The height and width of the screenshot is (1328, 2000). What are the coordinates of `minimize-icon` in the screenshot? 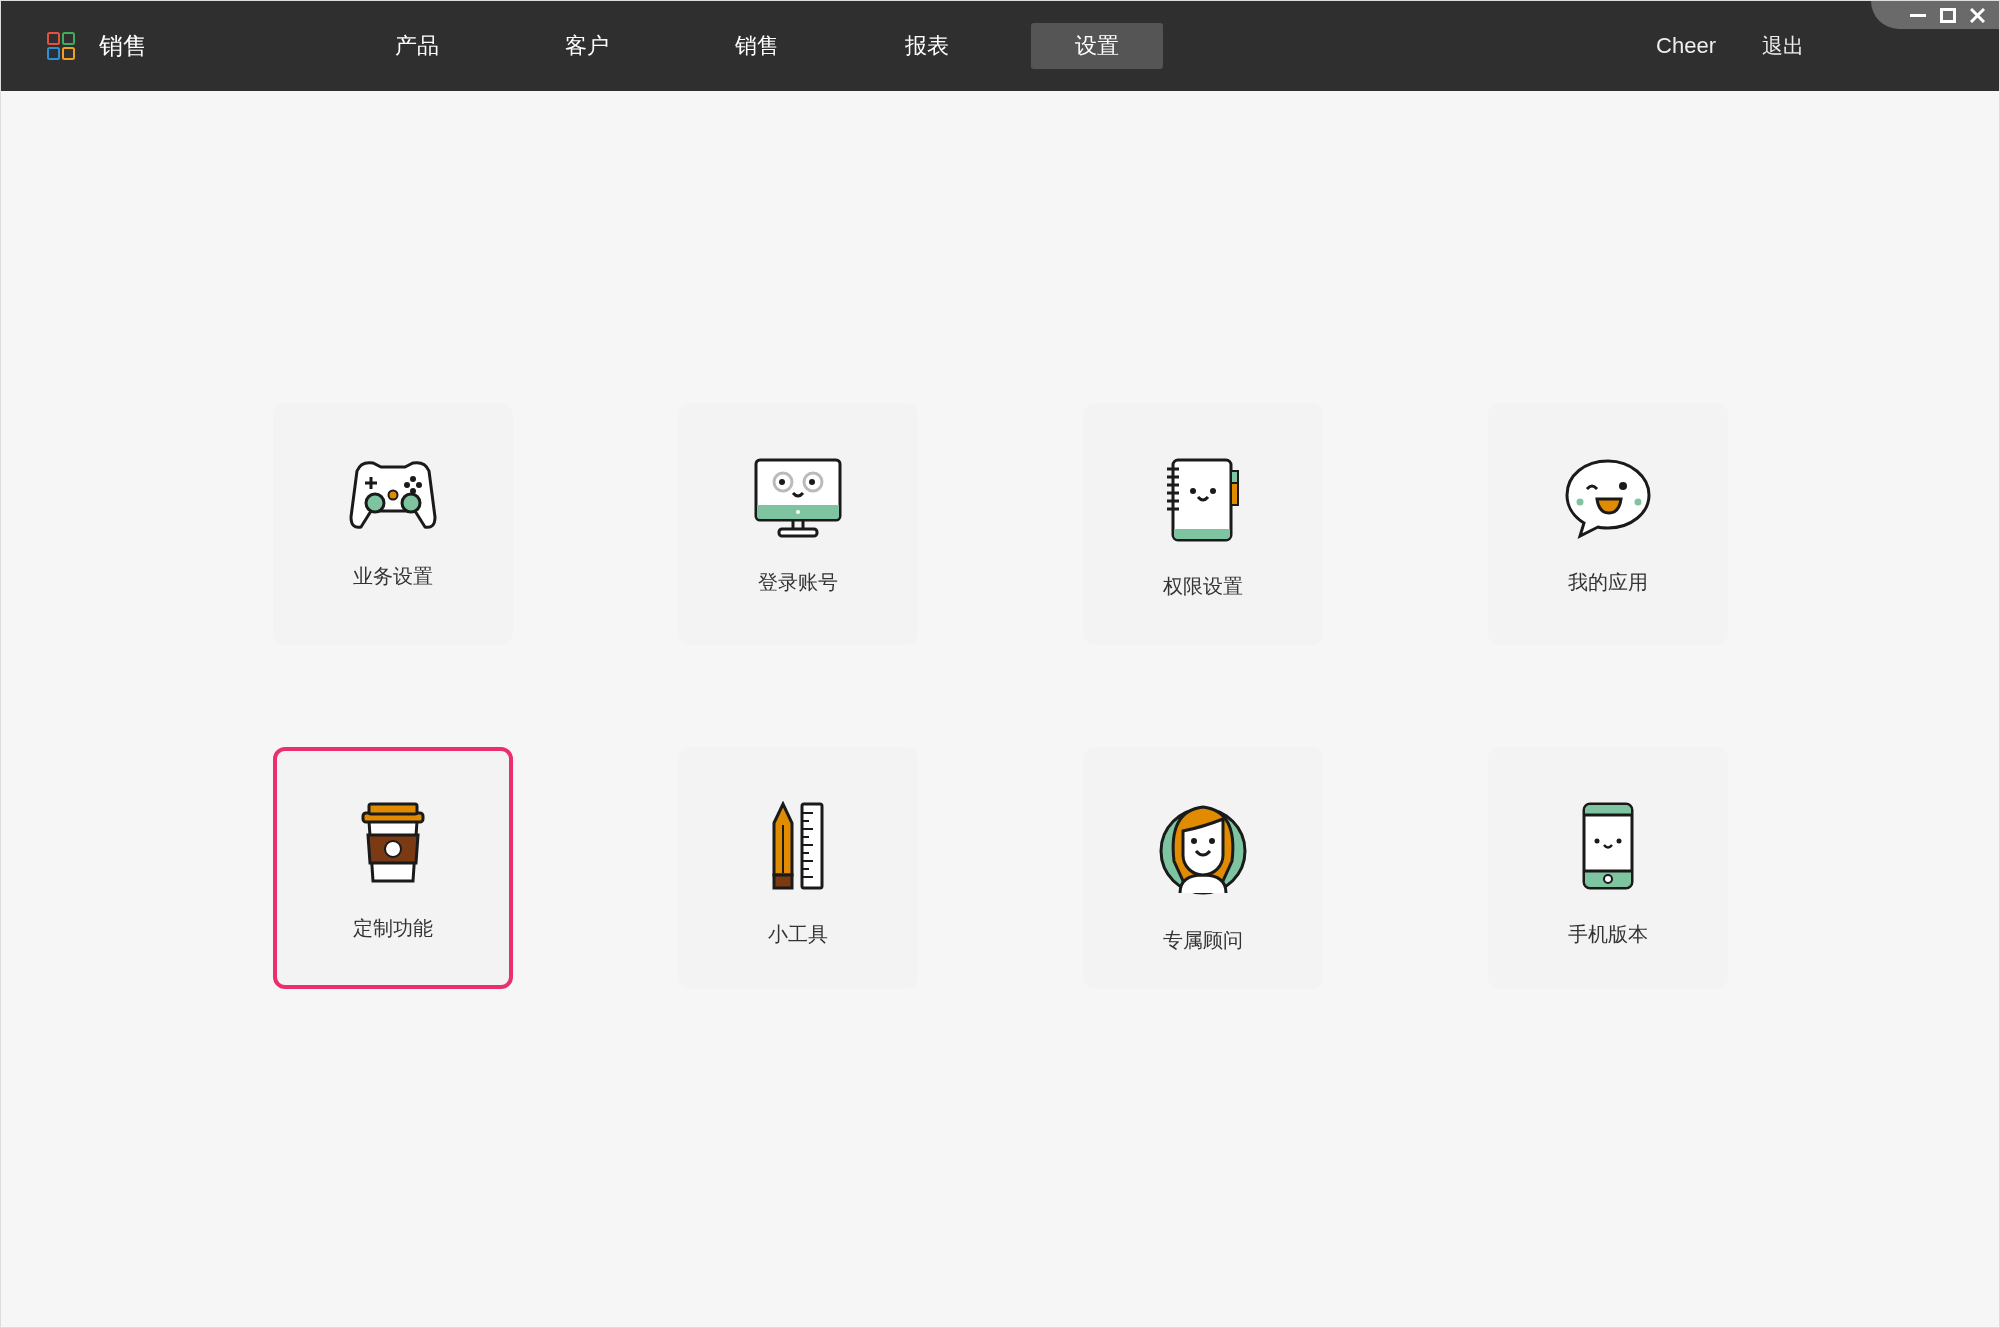 It's located at (1918, 15).